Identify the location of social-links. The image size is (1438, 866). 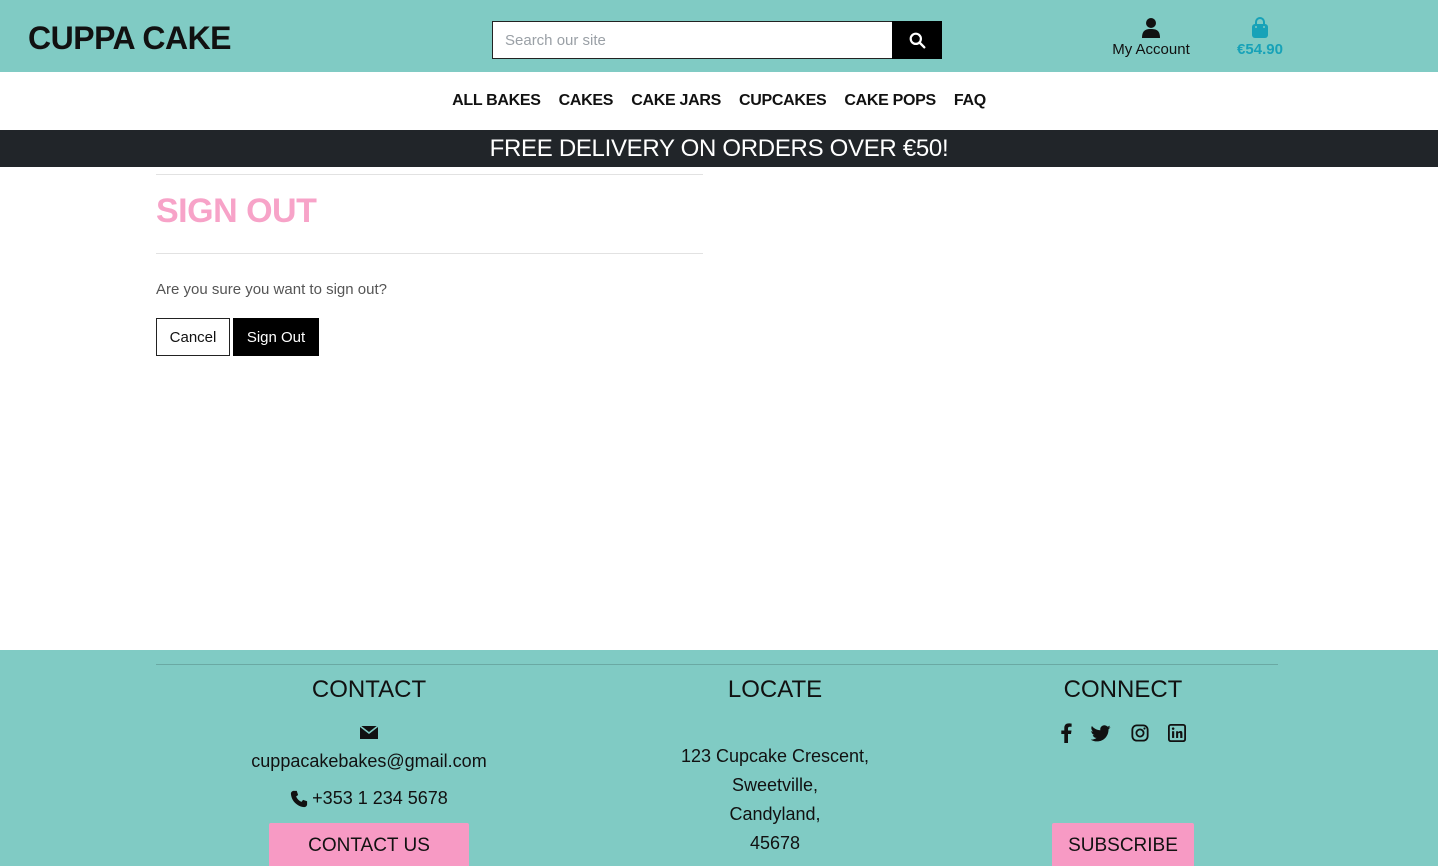
(1123, 733).